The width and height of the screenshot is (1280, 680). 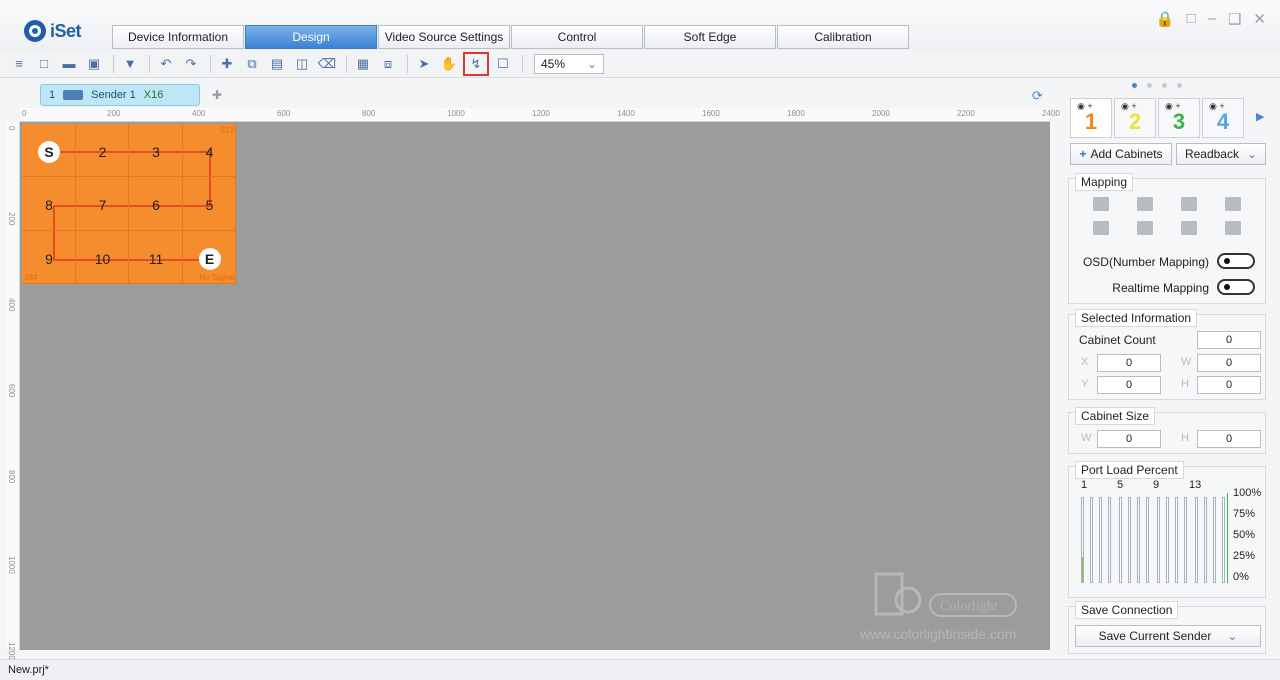 I want to click on x-field: 0, so click(x=1129, y=363).